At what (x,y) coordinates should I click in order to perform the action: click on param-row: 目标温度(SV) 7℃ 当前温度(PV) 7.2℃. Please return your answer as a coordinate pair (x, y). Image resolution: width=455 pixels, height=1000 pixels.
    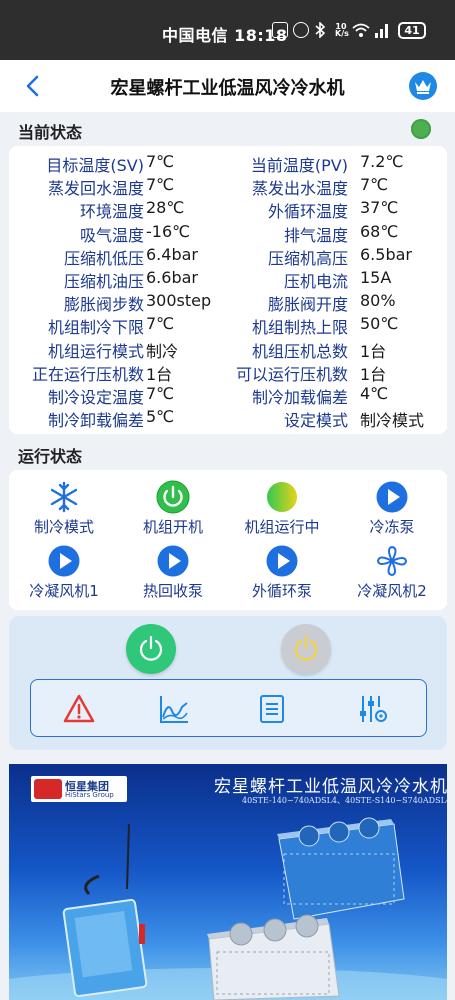
    Looking at the image, I should click on (228, 163).